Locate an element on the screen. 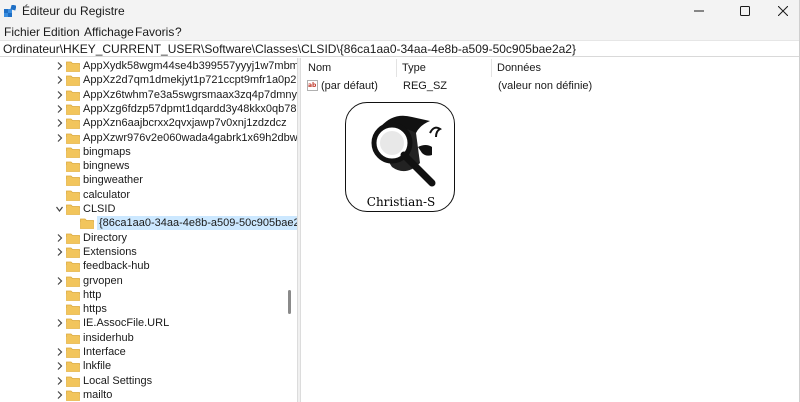 The height and width of the screenshot is (402, 800). tree-node: AppXydk58wgm44se4b399557yyyj1w7mbmvd is located at coordinates (148, 66).